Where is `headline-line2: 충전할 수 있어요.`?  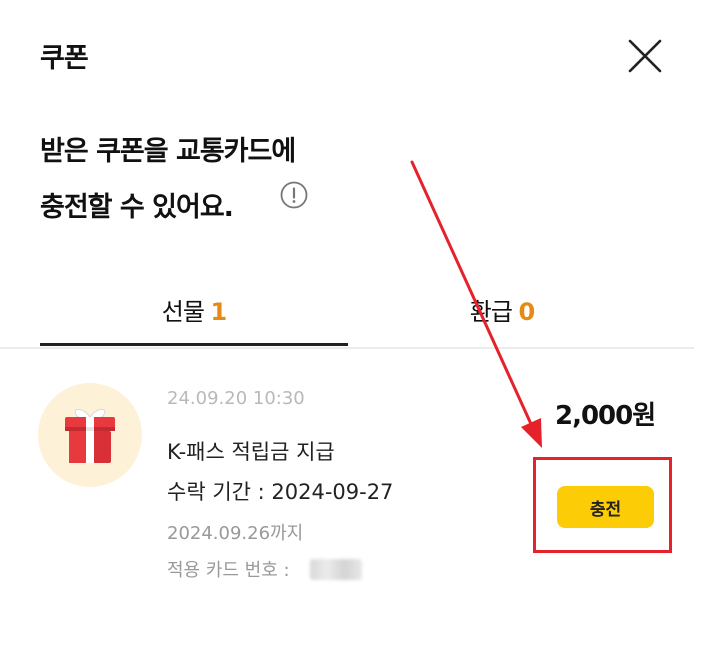
headline-line2: 충전할 수 있어요. is located at coordinates (137, 207).